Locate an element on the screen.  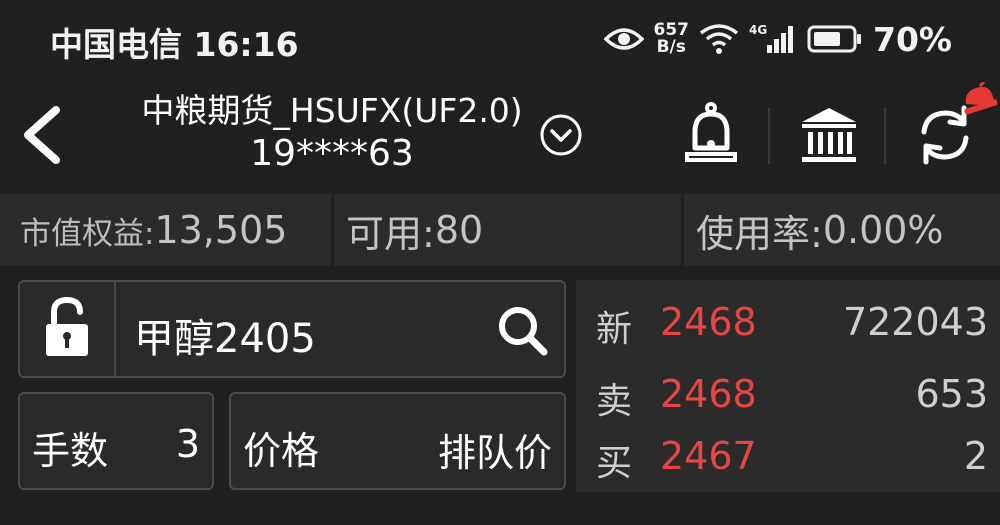
net-speed-unit: B/s is located at coordinates (671, 47).